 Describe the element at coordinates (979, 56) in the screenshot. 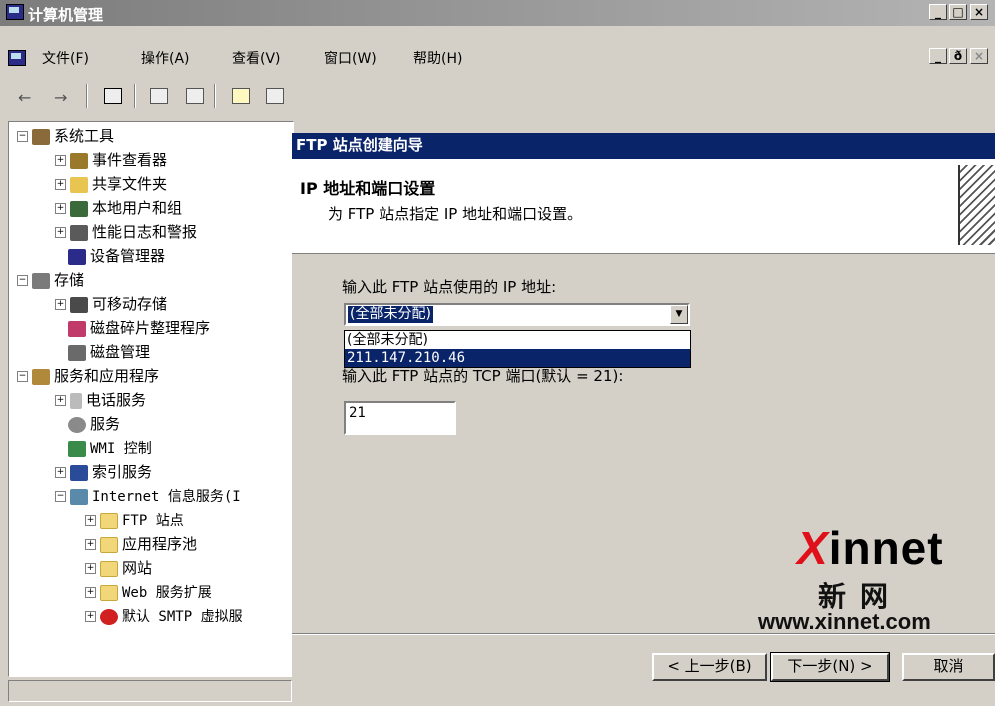

I see `mdi-close-button: ×` at that location.